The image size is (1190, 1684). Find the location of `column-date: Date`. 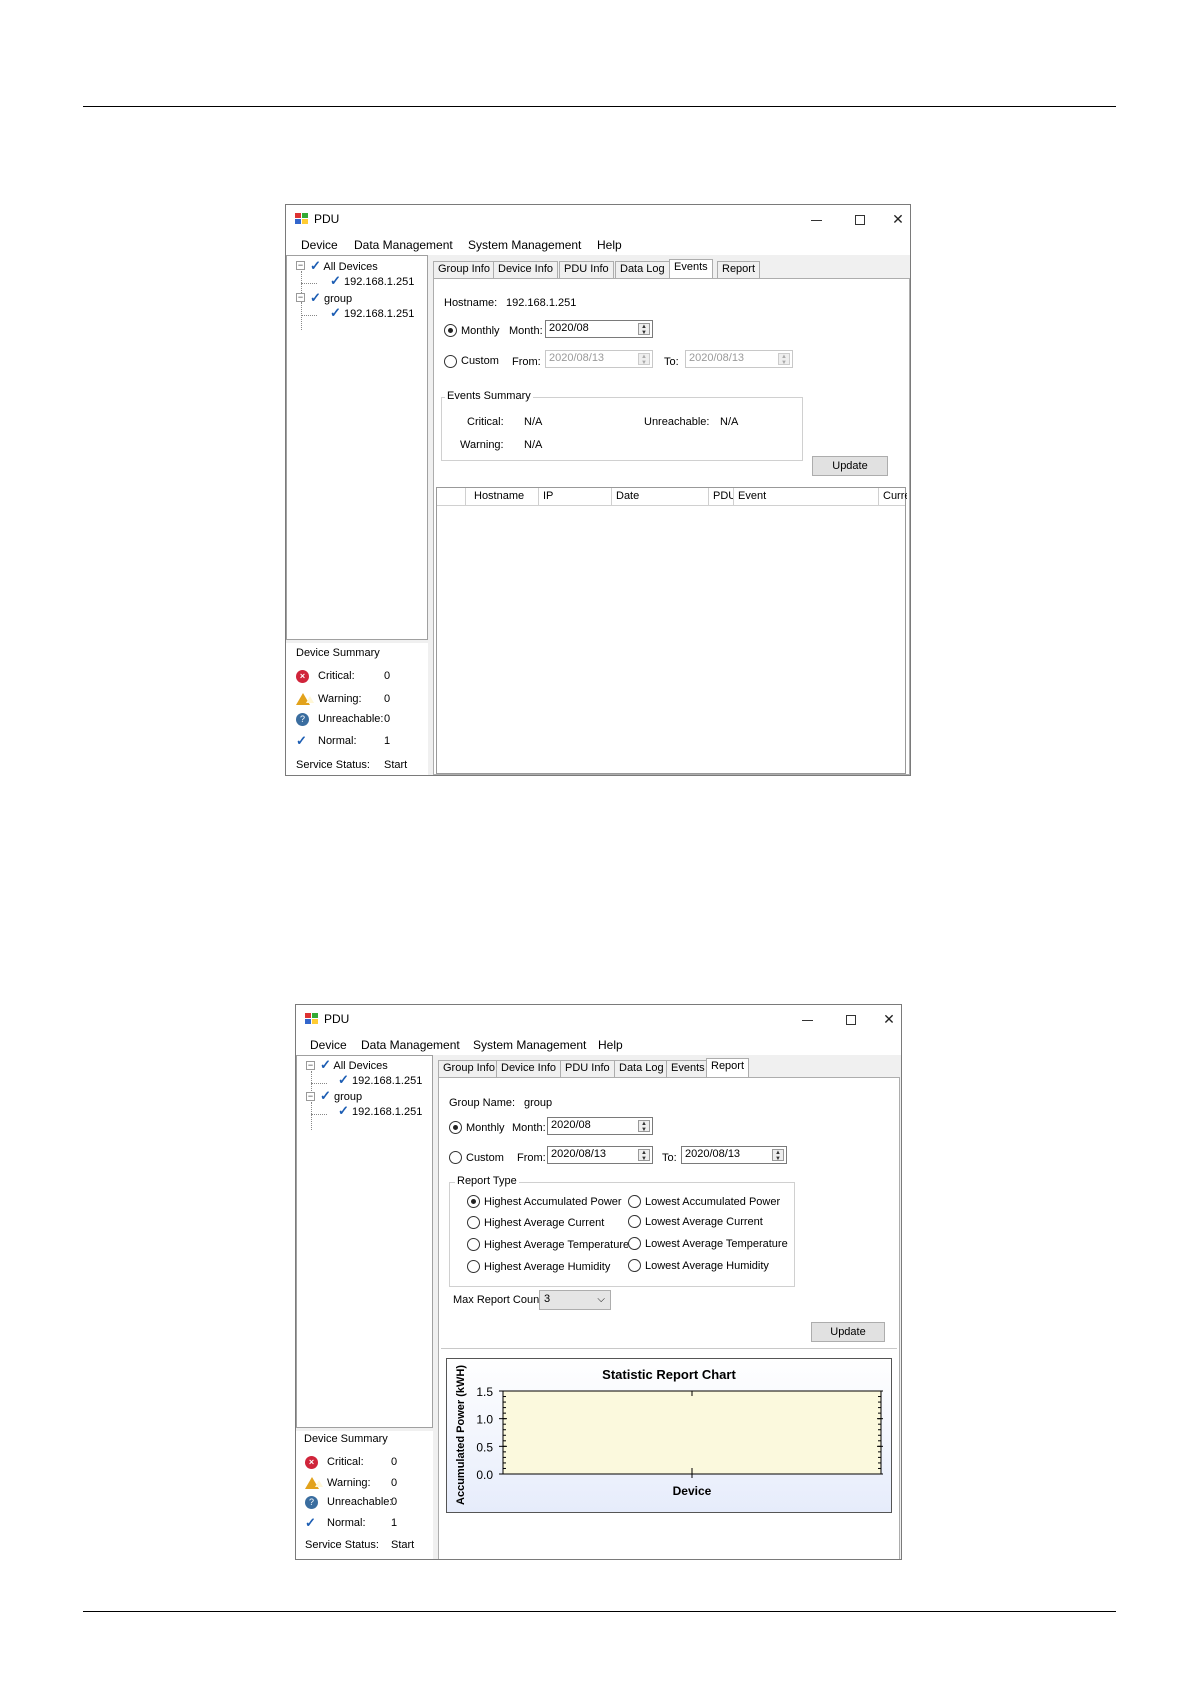

column-date: Date is located at coordinates (660, 497).